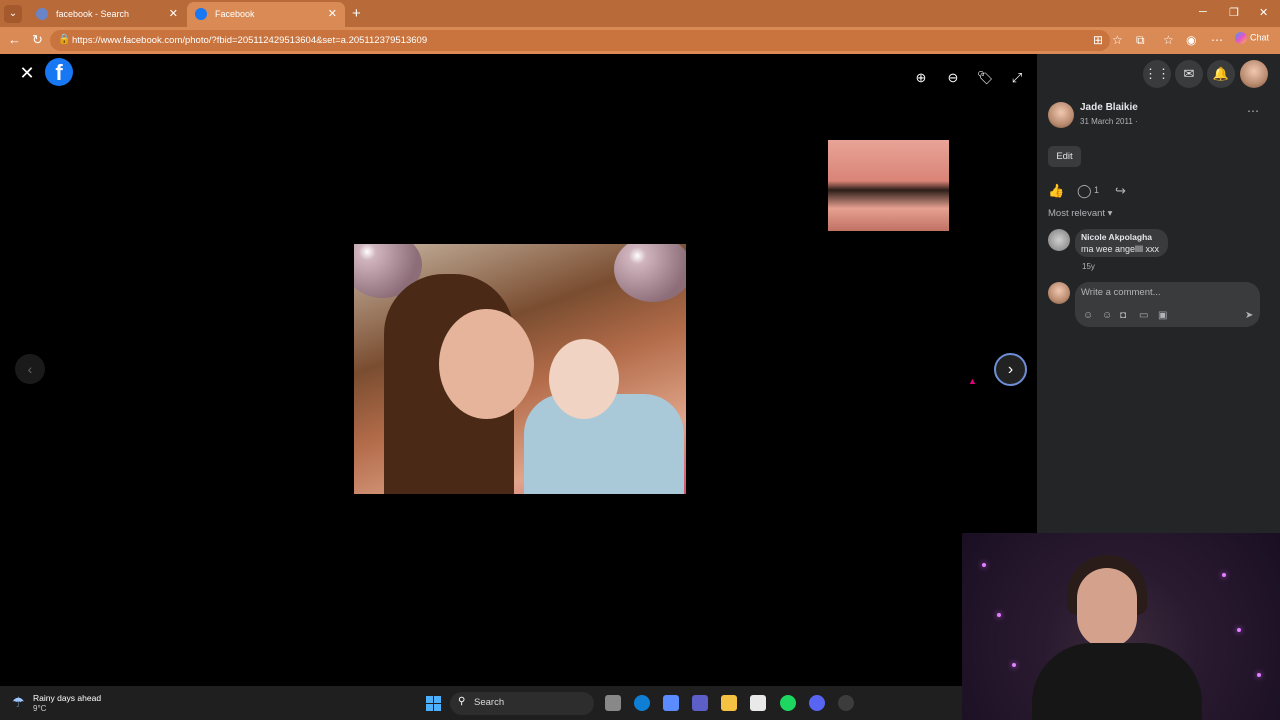  Describe the element at coordinates (1097, 190) in the screenshot. I see `comment-count: 1` at that location.